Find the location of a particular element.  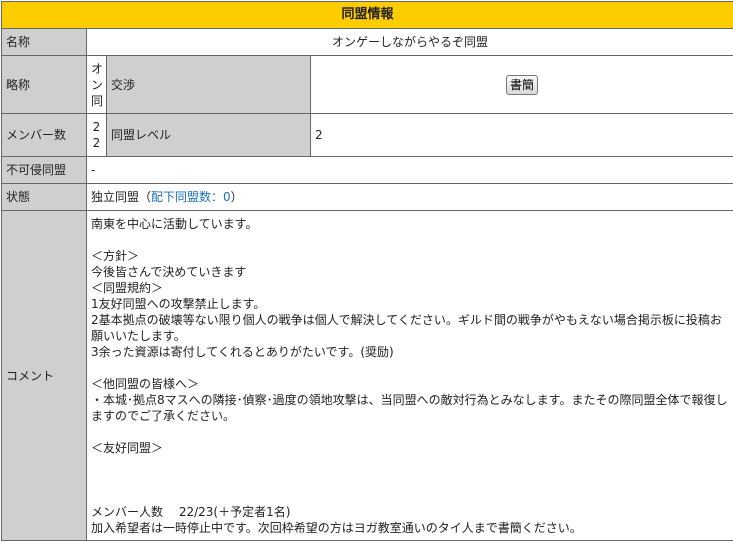

abbreviation-char: ン is located at coordinates (96, 85).